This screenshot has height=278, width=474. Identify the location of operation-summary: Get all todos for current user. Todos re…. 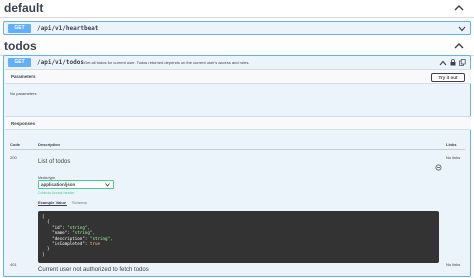
(167, 62).